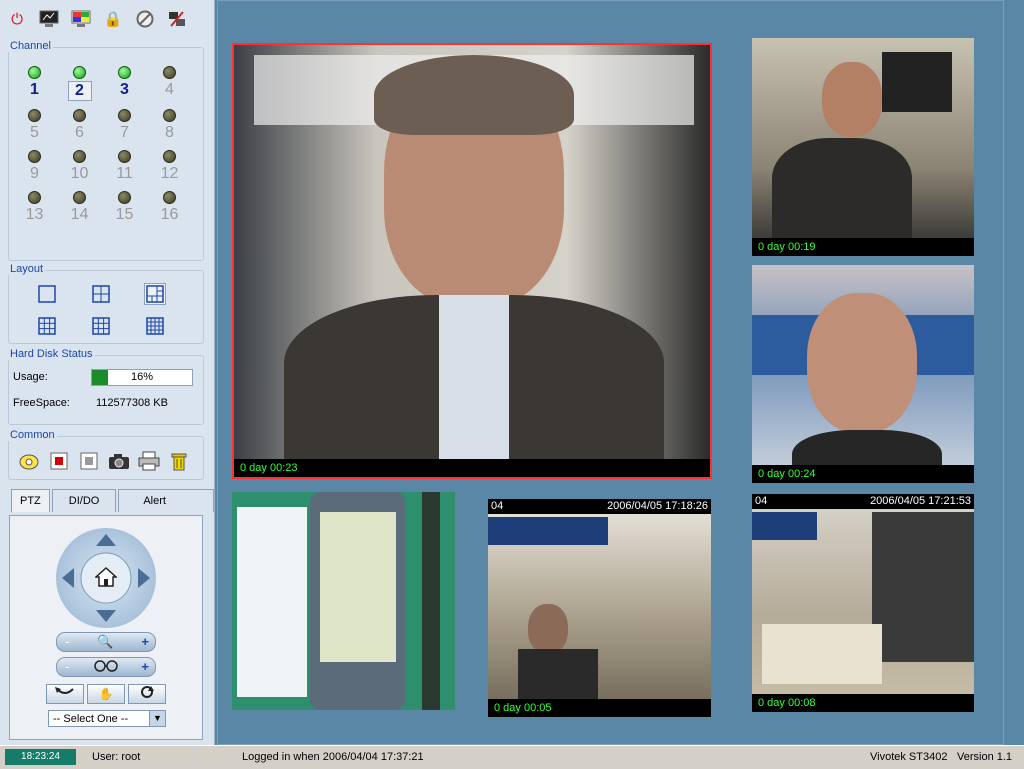 Image resolution: width=1024 pixels, height=769 pixels. What do you see at coordinates (30, 500) in the screenshot?
I see `tab-ptz: PTZ` at bounding box center [30, 500].